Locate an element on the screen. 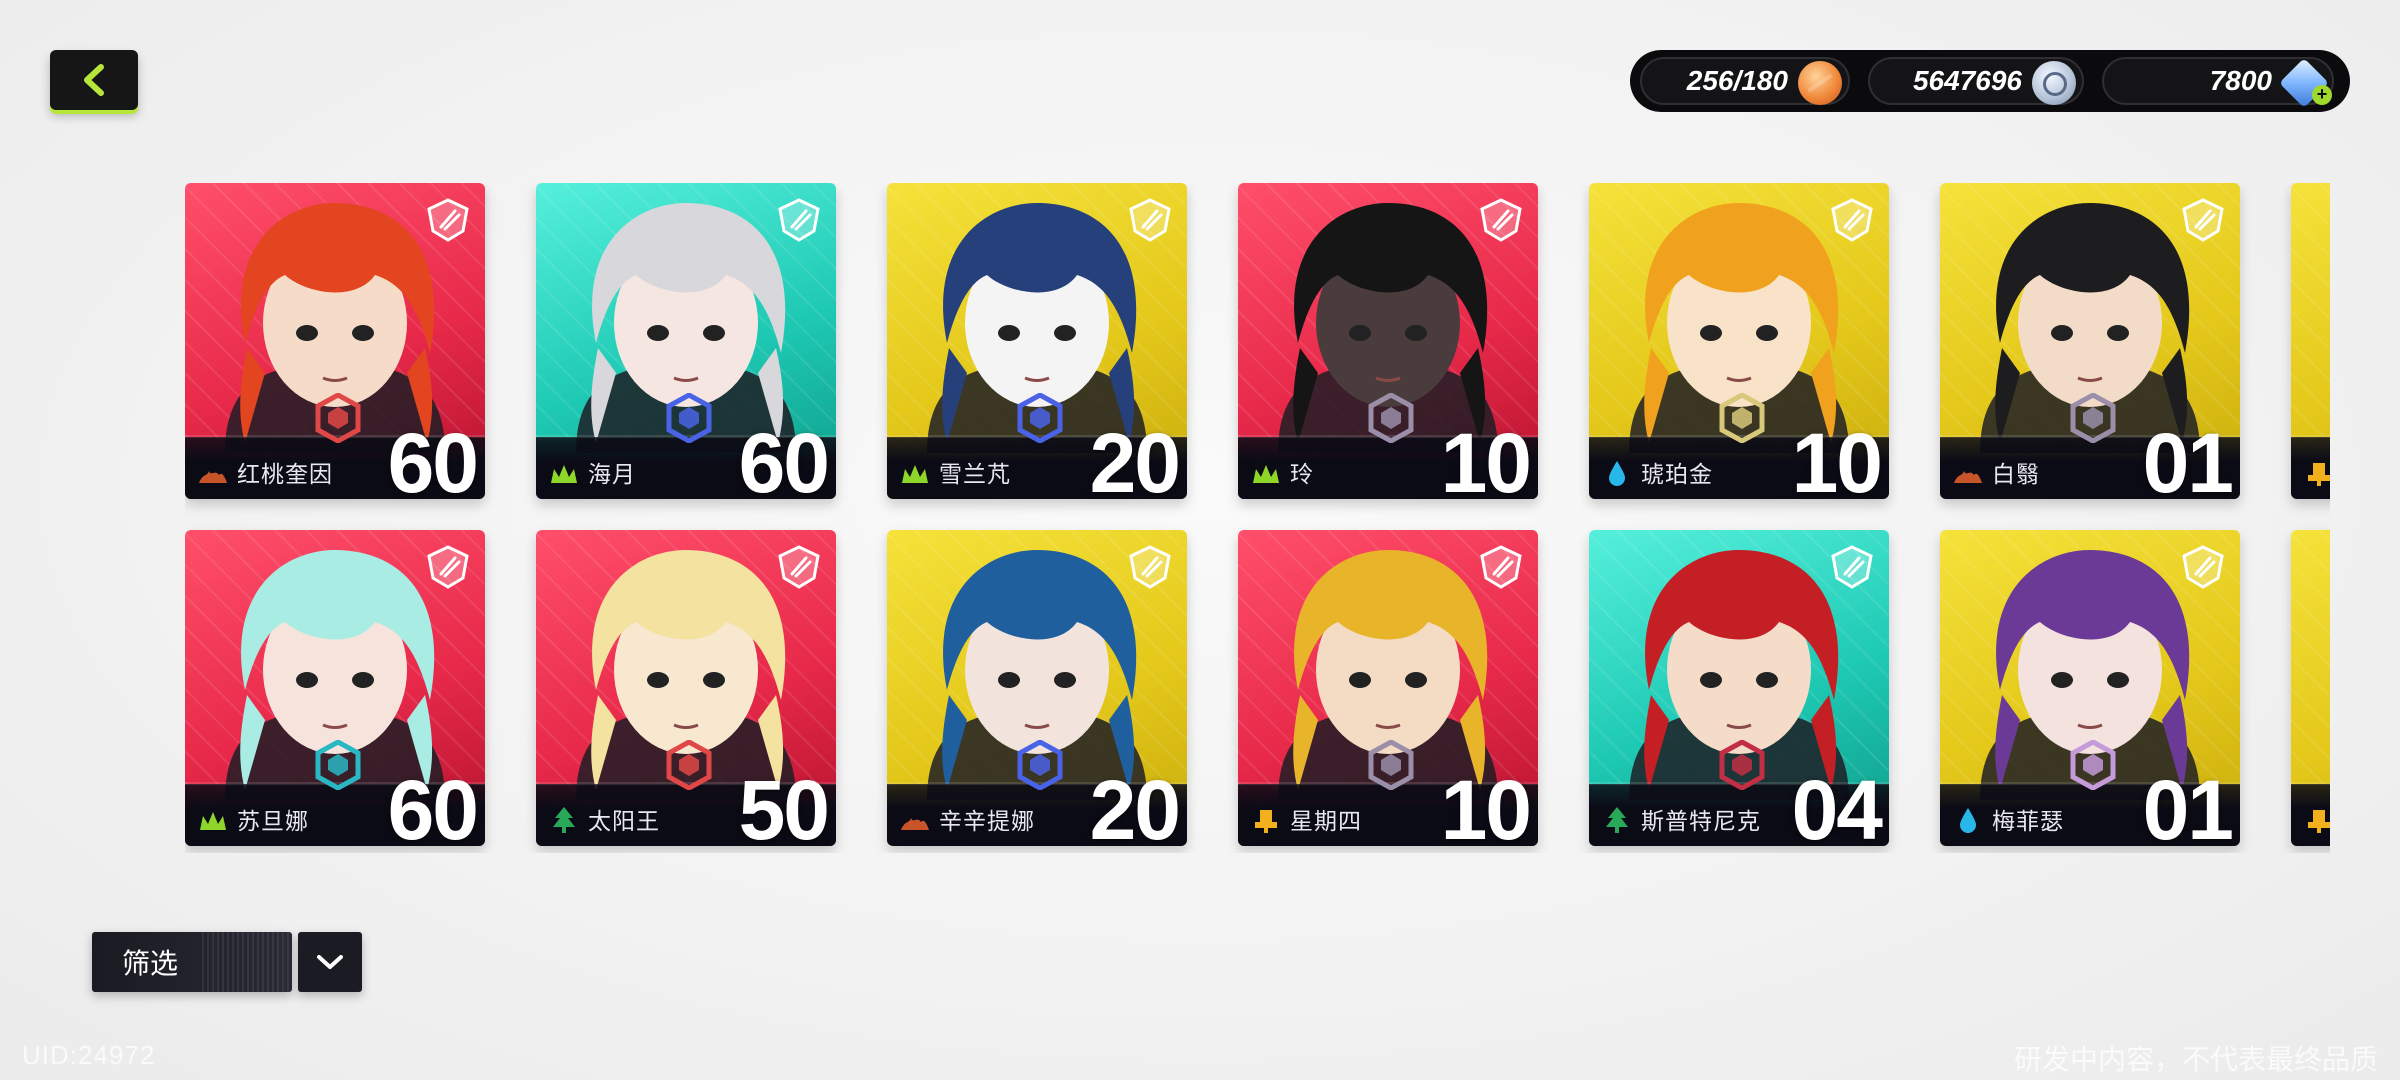 This screenshot has width=2400, height=1080. uid-watermark: UID:24972 is located at coordinates (89, 1055).